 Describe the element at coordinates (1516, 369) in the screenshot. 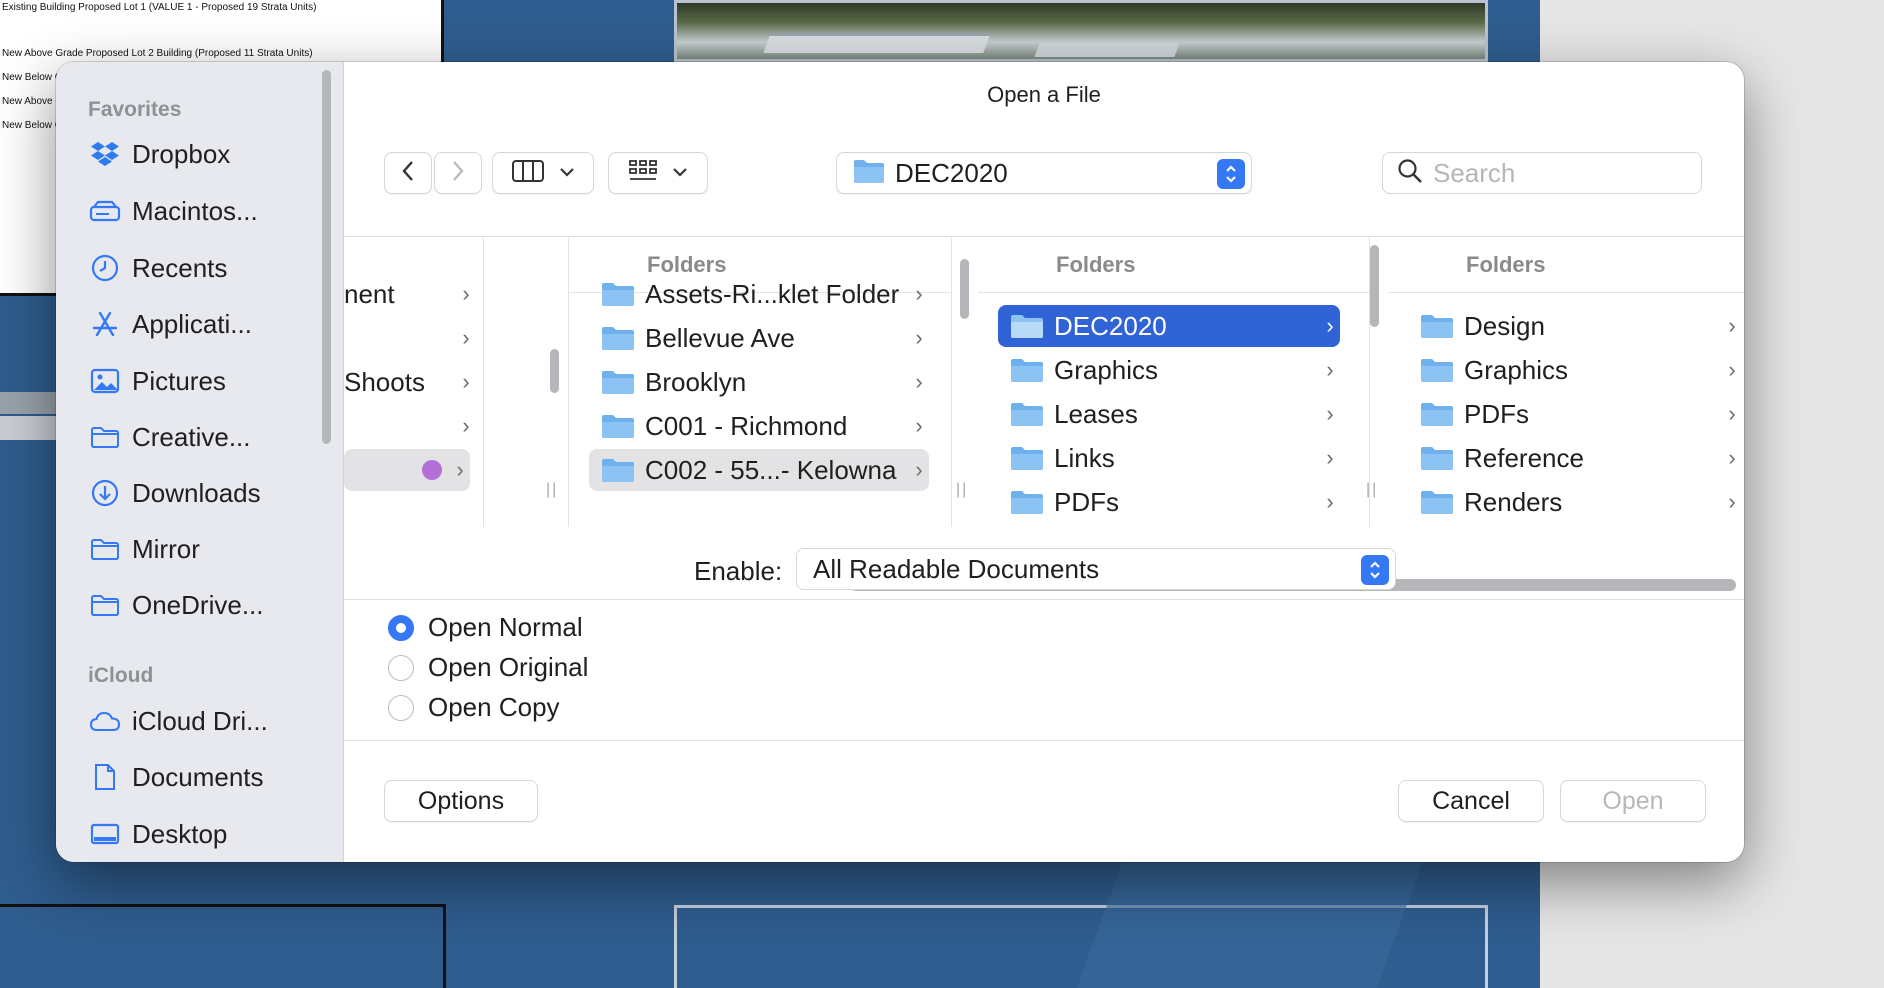

I see `item-name: Graphics` at that location.